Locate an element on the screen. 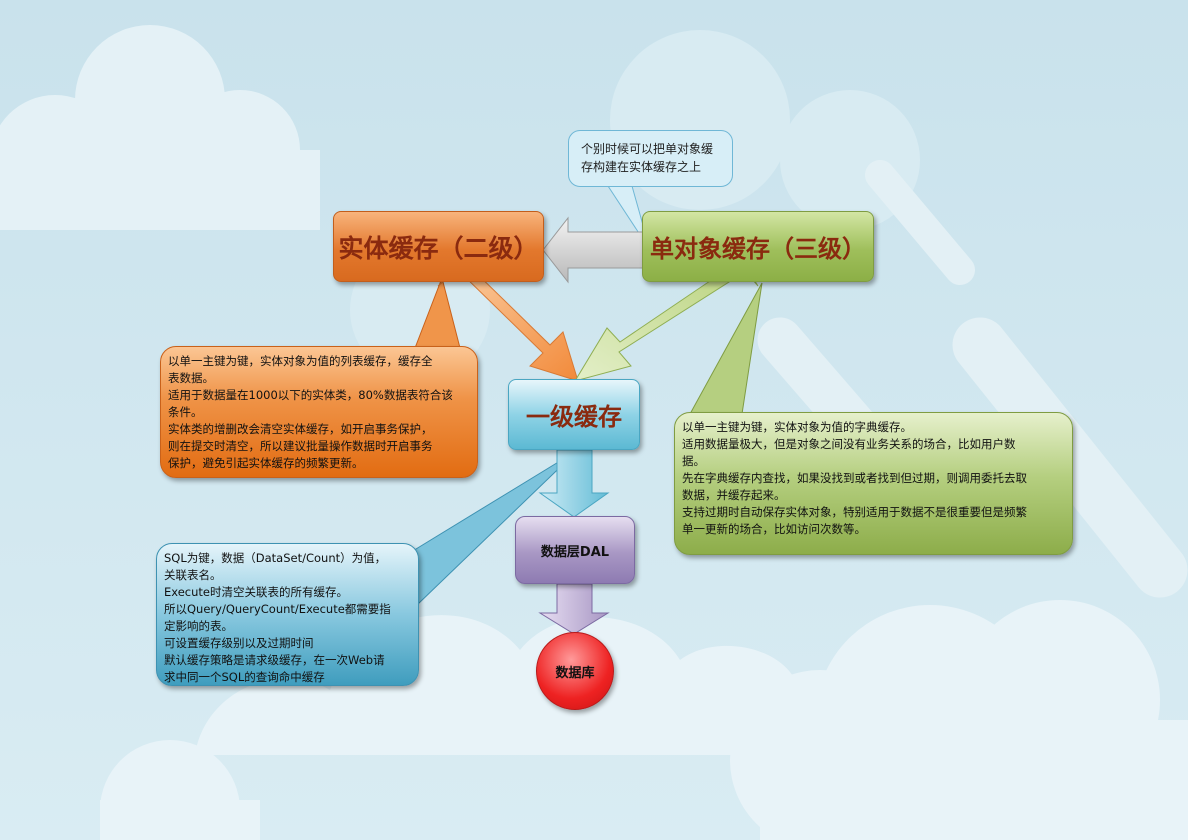  single-object-cache-node: 单对象缓存（三级） is located at coordinates (758, 246).